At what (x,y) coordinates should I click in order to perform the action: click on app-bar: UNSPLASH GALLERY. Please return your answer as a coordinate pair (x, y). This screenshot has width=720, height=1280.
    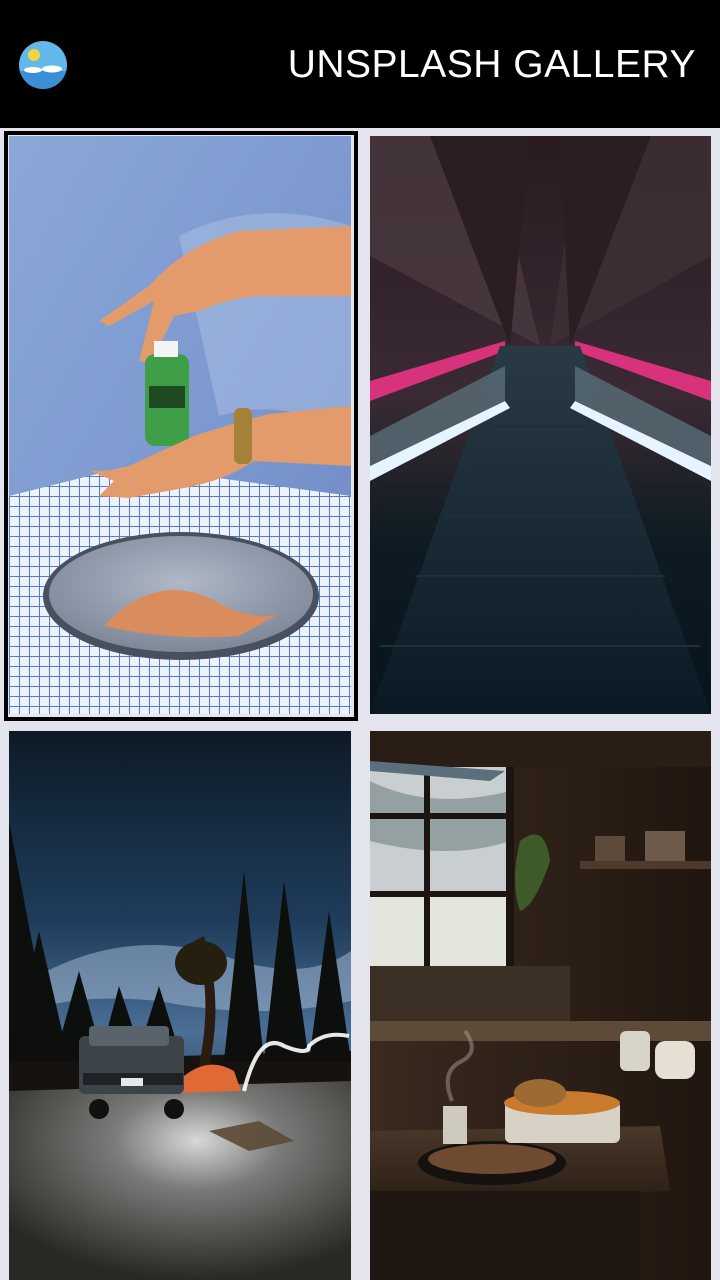
    Looking at the image, I should click on (360, 64).